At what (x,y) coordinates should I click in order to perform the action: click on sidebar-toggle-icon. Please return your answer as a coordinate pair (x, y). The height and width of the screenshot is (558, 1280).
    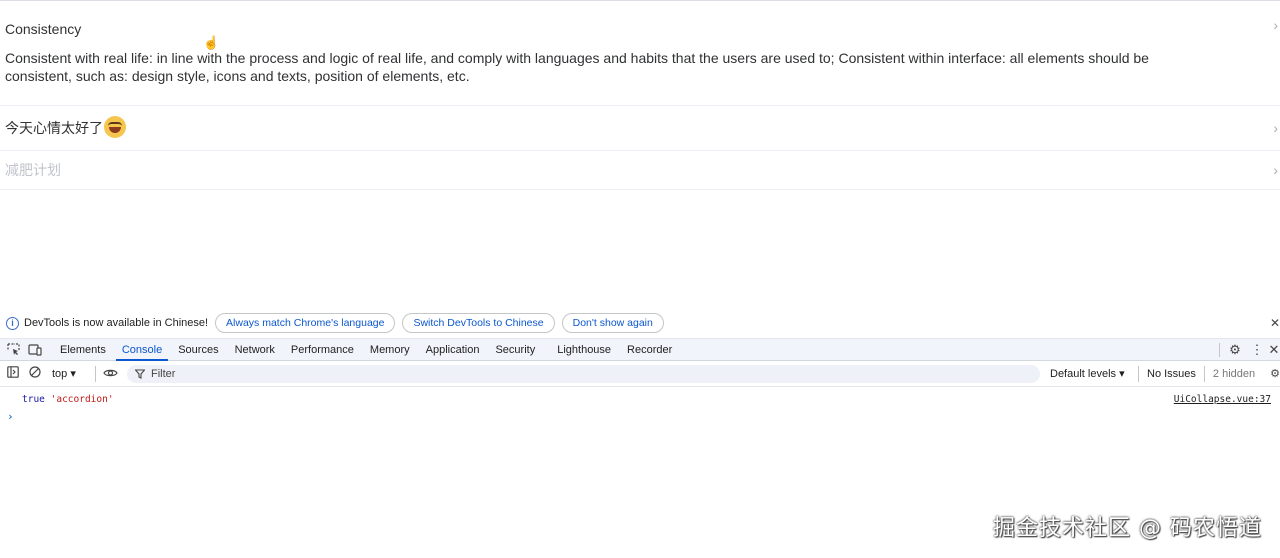
    Looking at the image, I should click on (13, 373).